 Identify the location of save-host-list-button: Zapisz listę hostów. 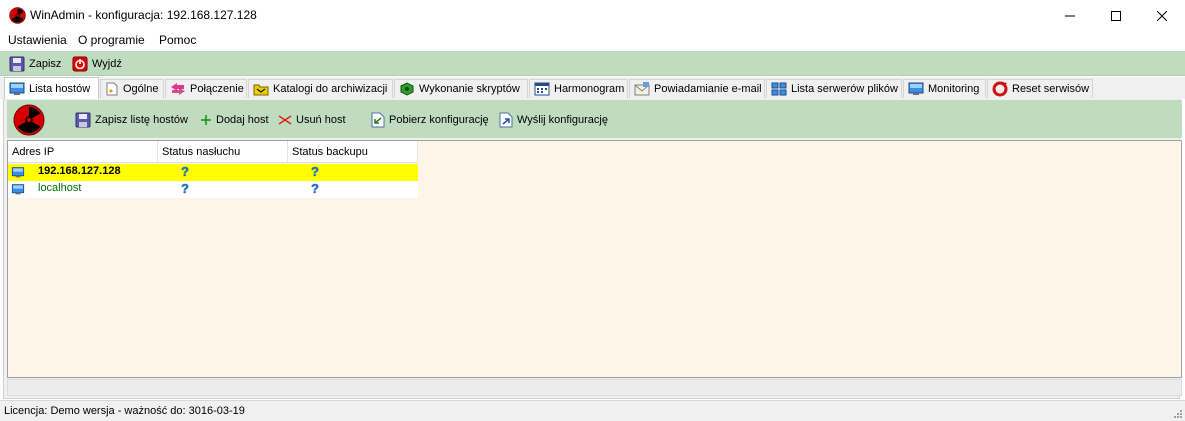
(131, 119).